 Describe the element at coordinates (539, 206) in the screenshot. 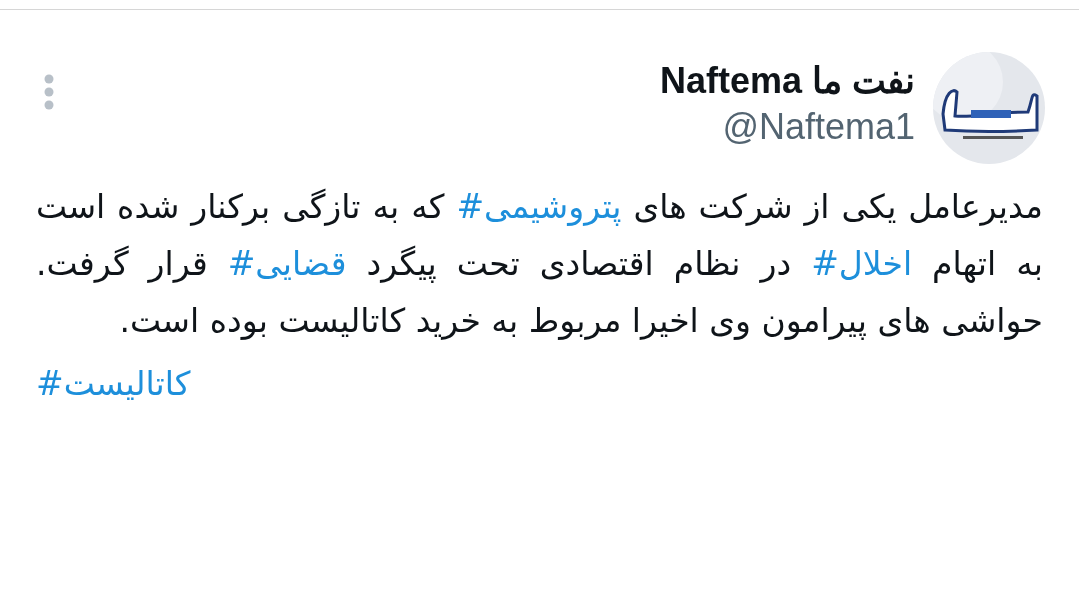

I see `hashtag-link: #پتروشیمی` at that location.